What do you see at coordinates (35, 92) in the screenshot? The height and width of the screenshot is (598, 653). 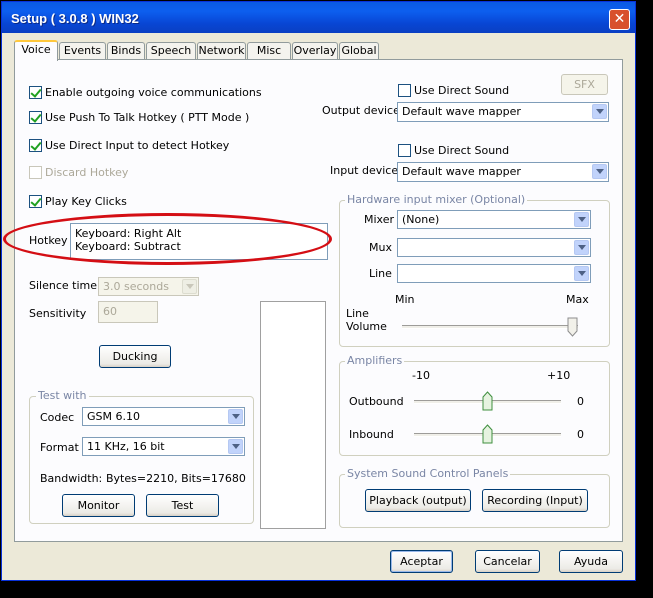 I see `enable-outgoing-checkbox` at bounding box center [35, 92].